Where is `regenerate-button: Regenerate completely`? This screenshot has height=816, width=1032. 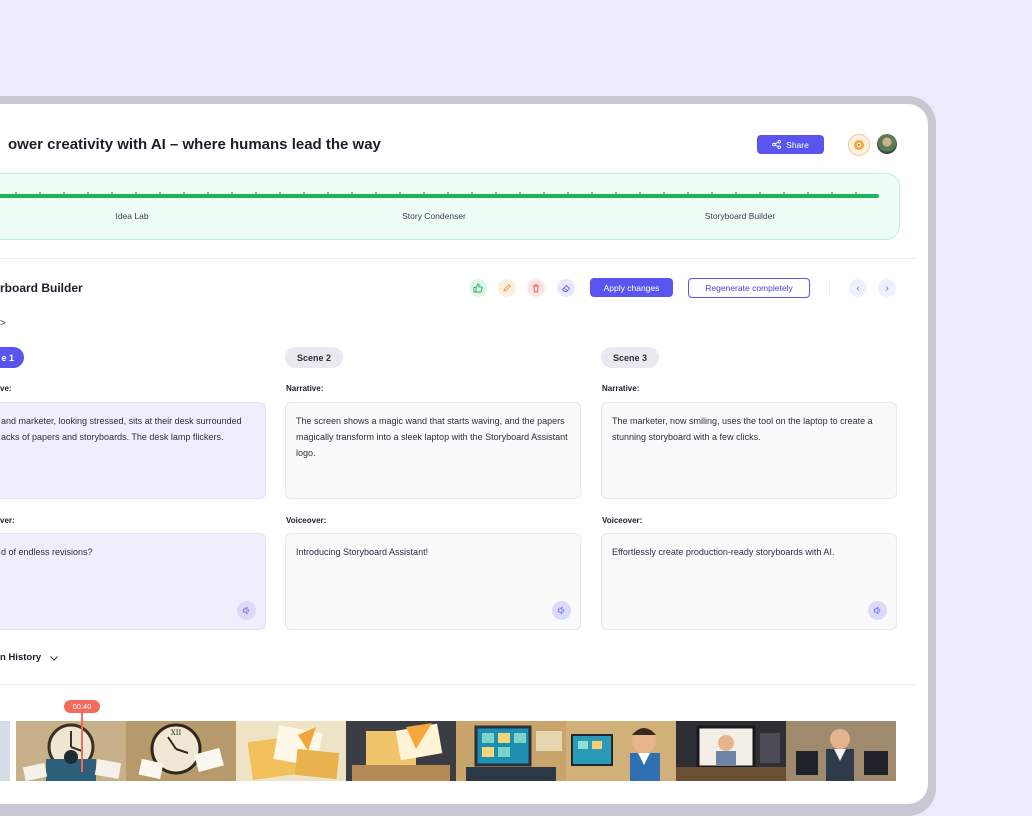
regenerate-button: Regenerate completely is located at coordinates (749, 288).